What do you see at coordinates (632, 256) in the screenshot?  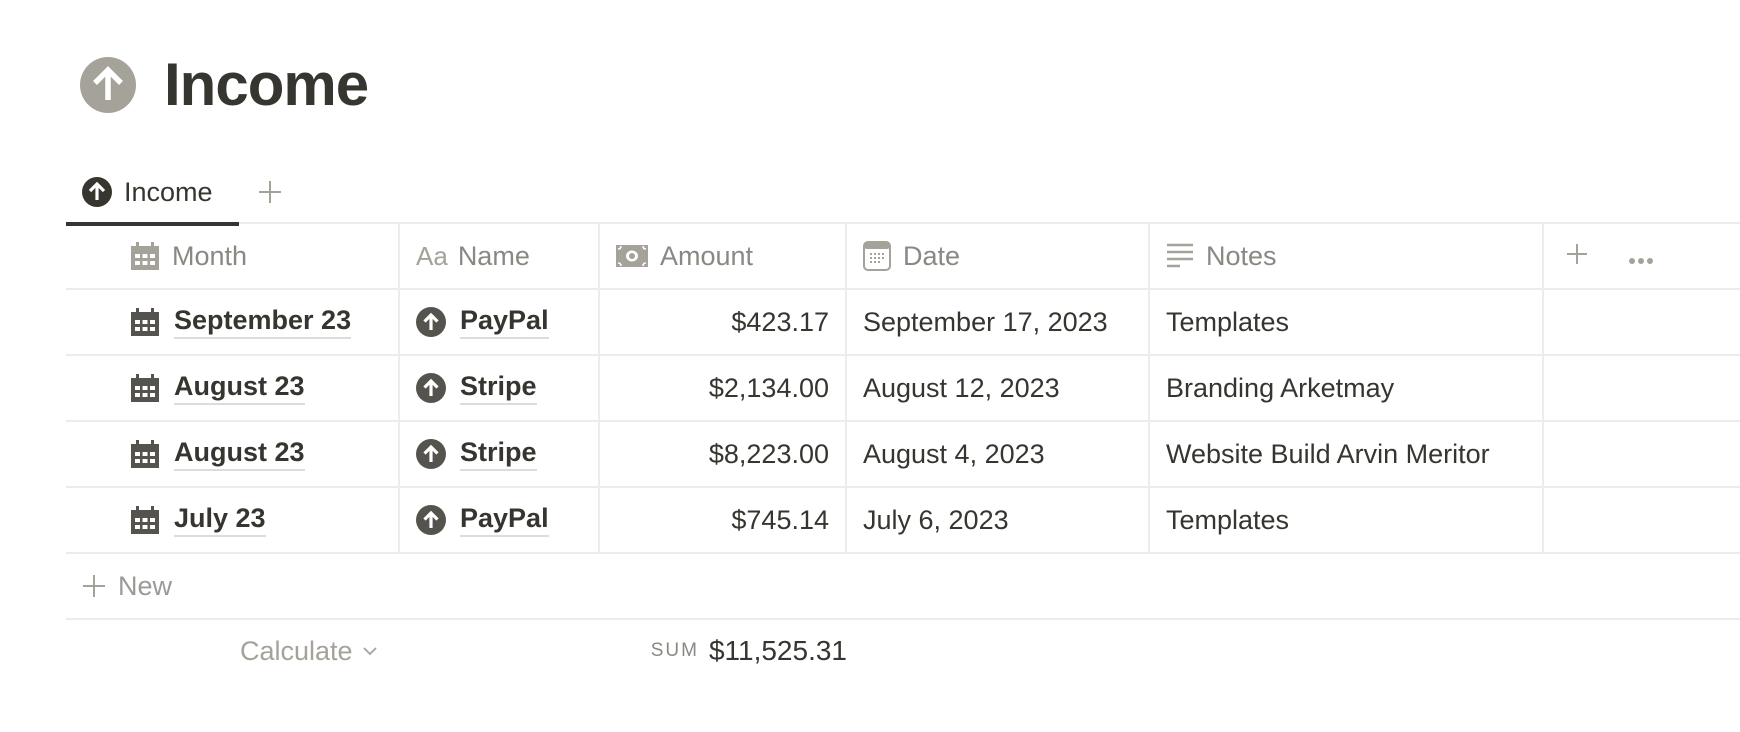 I see `banknote-icon` at bounding box center [632, 256].